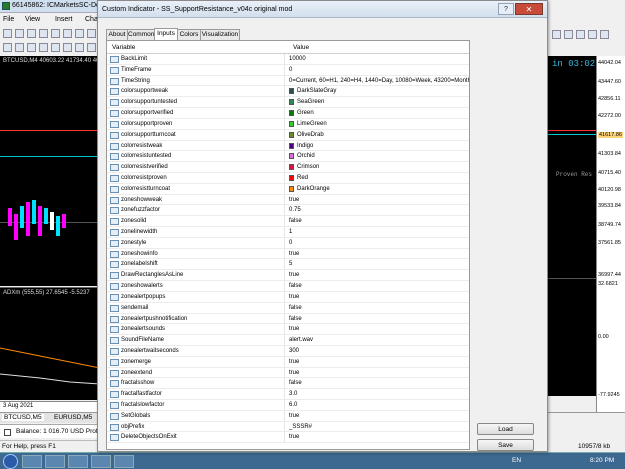  What do you see at coordinates (379, 351) in the screenshot?
I see `variable-value: 300` at bounding box center [379, 351].